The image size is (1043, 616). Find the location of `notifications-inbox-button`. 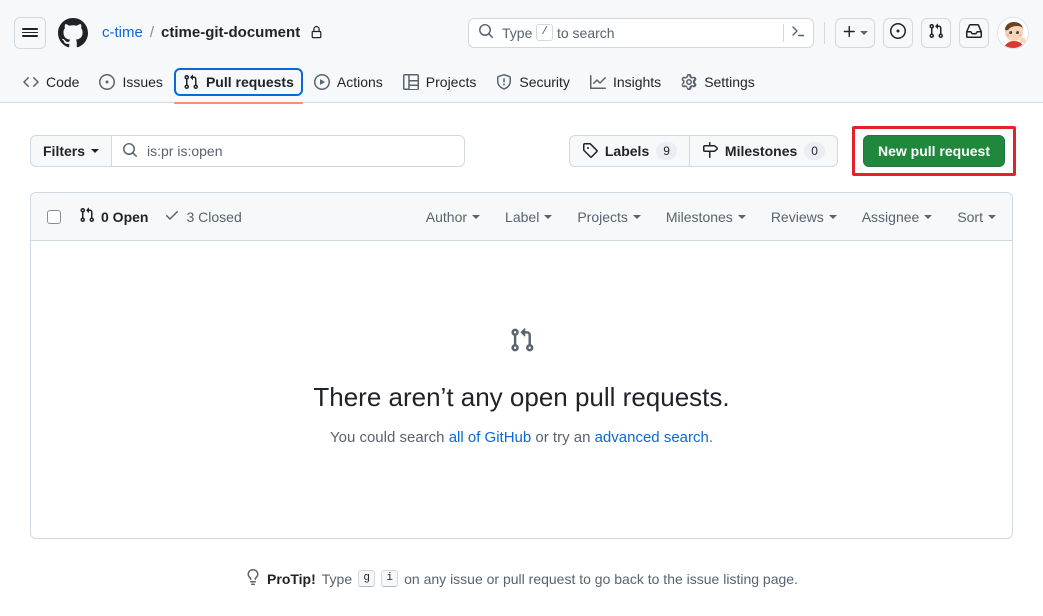

notifications-inbox-button is located at coordinates (974, 32).